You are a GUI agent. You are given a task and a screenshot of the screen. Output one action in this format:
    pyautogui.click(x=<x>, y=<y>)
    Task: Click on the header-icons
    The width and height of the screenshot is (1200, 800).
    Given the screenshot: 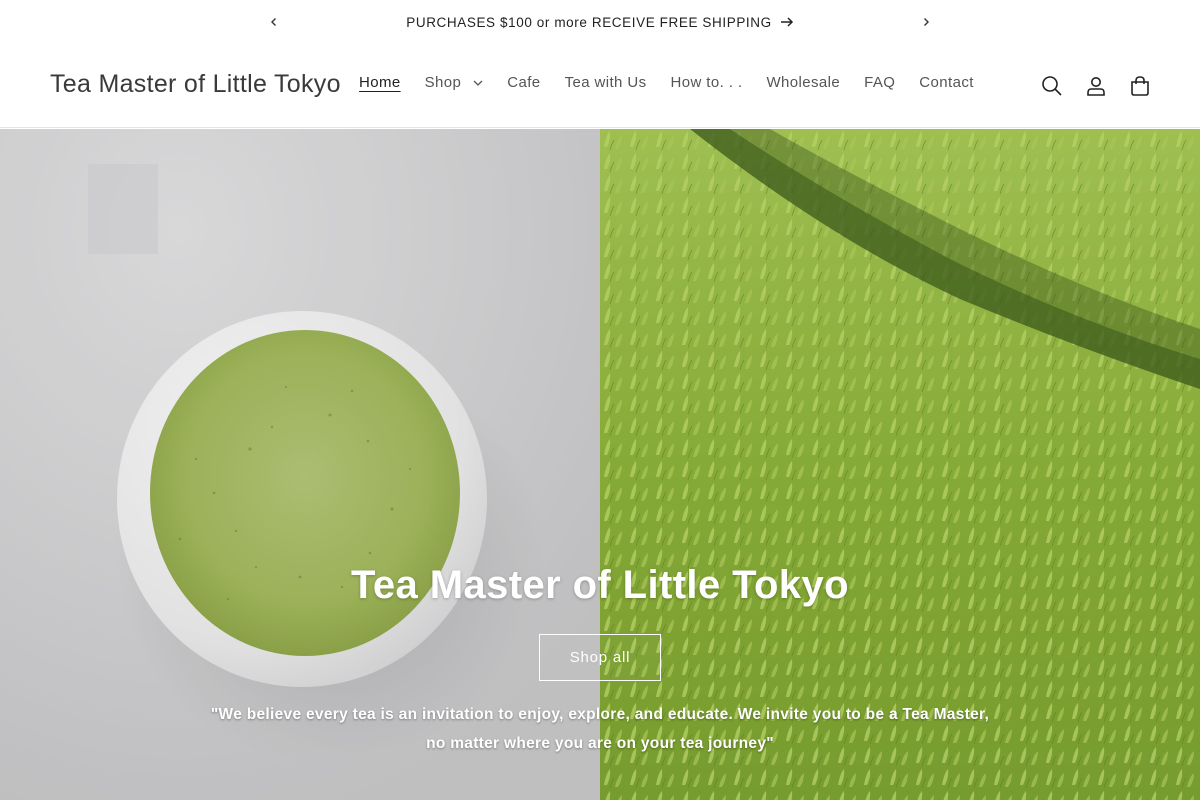 What is the action you would take?
    pyautogui.click(x=1096, y=86)
    